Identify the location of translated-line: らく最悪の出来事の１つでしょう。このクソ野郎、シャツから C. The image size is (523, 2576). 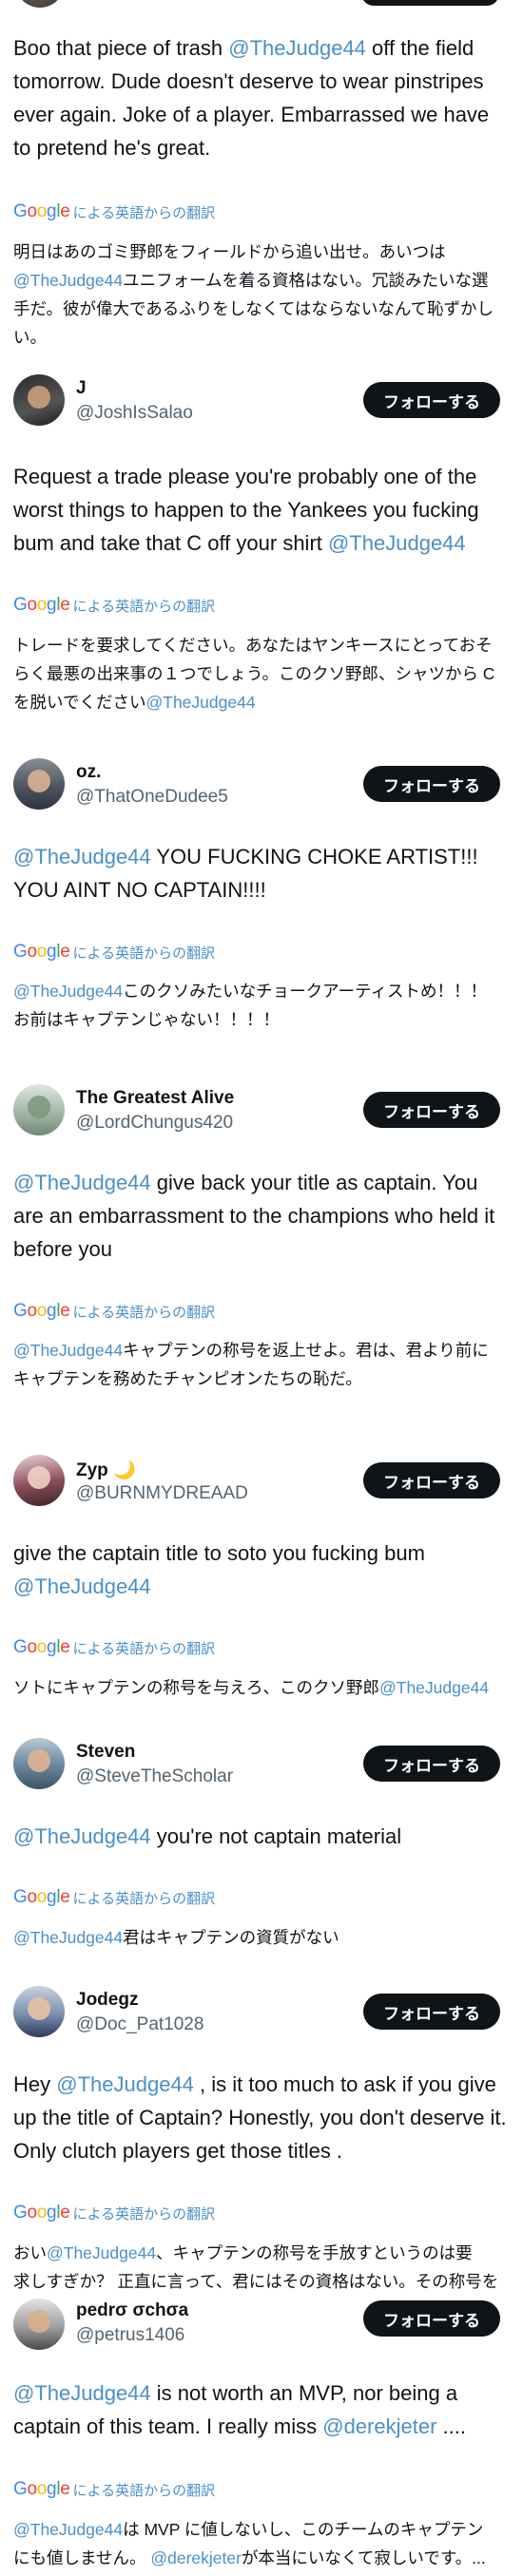
(254, 673).